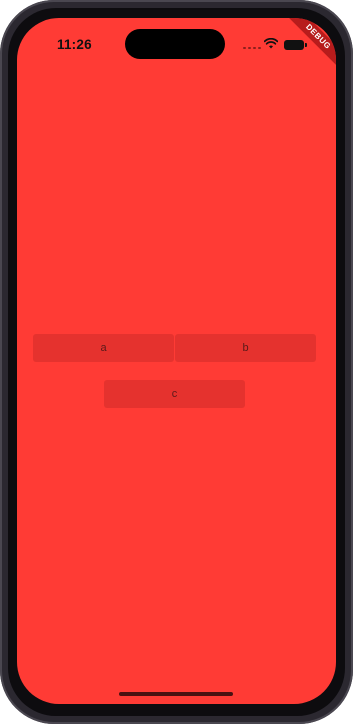  I want to click on home-indicator, so click(176, 694).